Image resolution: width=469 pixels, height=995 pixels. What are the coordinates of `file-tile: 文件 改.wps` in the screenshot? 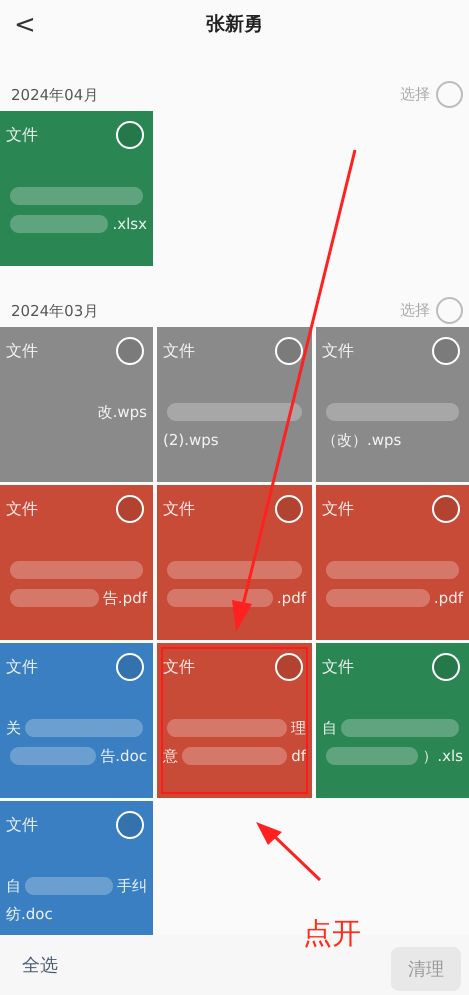 It's located at (76, 404).